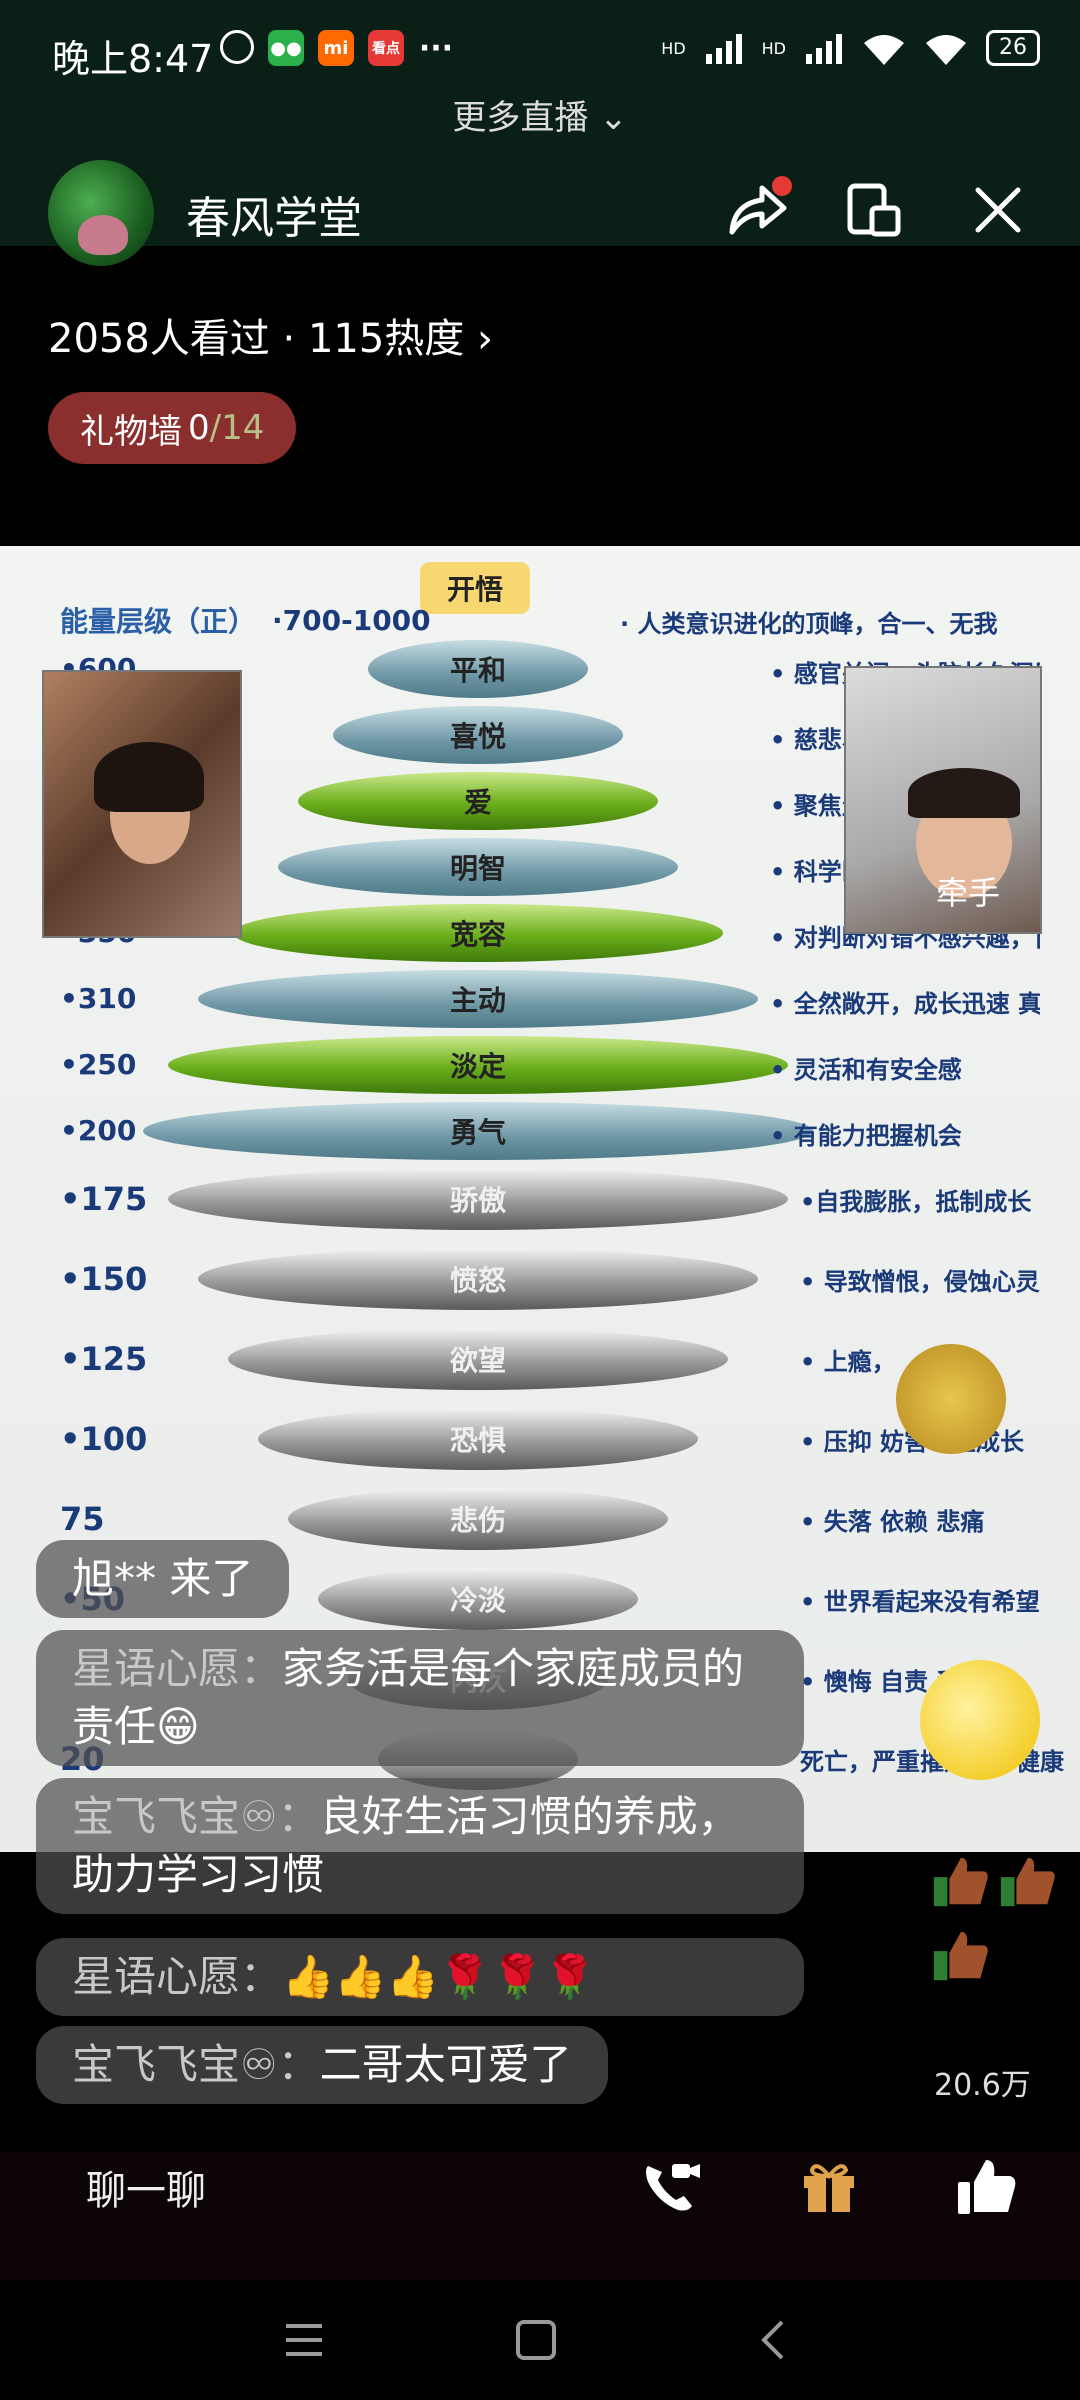 This screenshot has height=2400, width=1080. Describe the element at coordinates (866, 1136) in the screenshot. I see `energy-level-desc: • 有能力把握机会` at that location.